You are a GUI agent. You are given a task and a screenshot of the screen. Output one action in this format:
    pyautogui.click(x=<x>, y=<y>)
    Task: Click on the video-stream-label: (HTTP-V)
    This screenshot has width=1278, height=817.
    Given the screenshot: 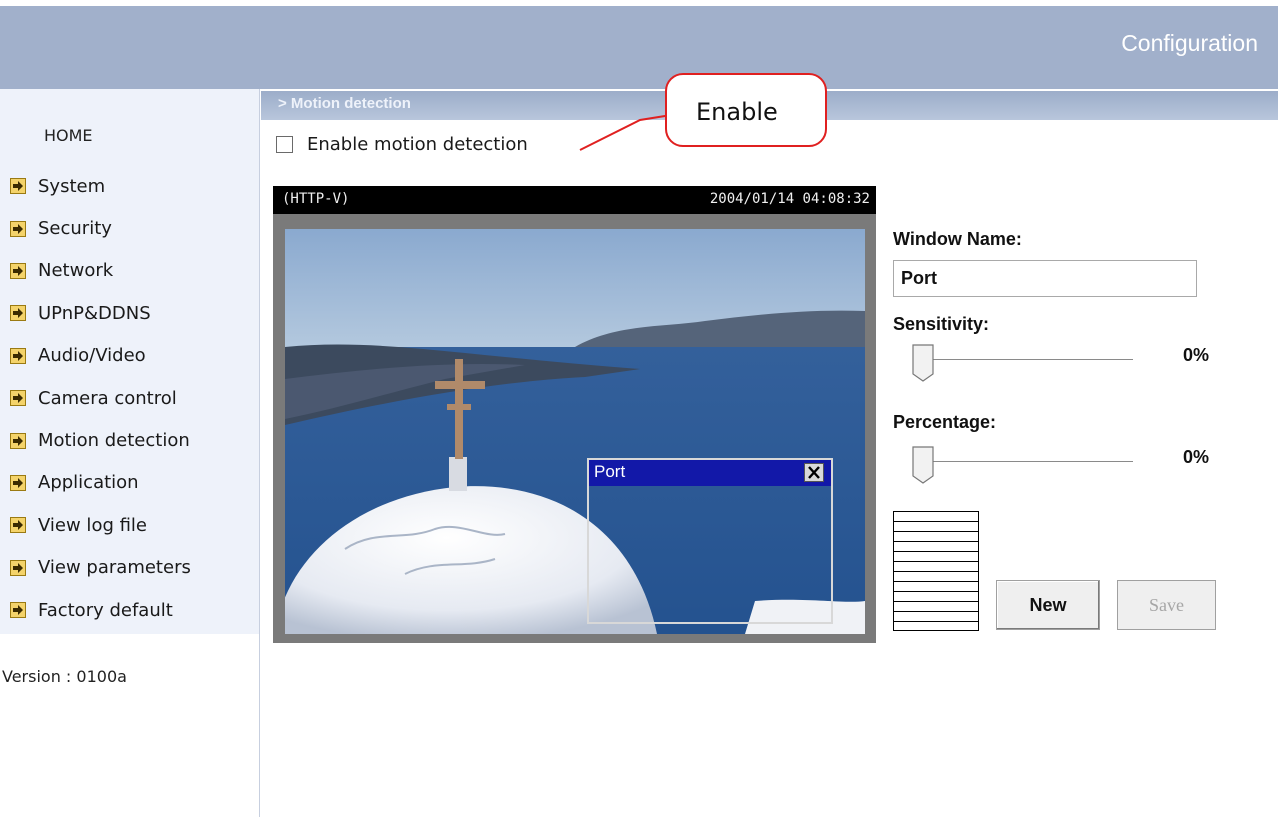 What is the action you would take?
    pyautogui.click(x=316, y=199)
    